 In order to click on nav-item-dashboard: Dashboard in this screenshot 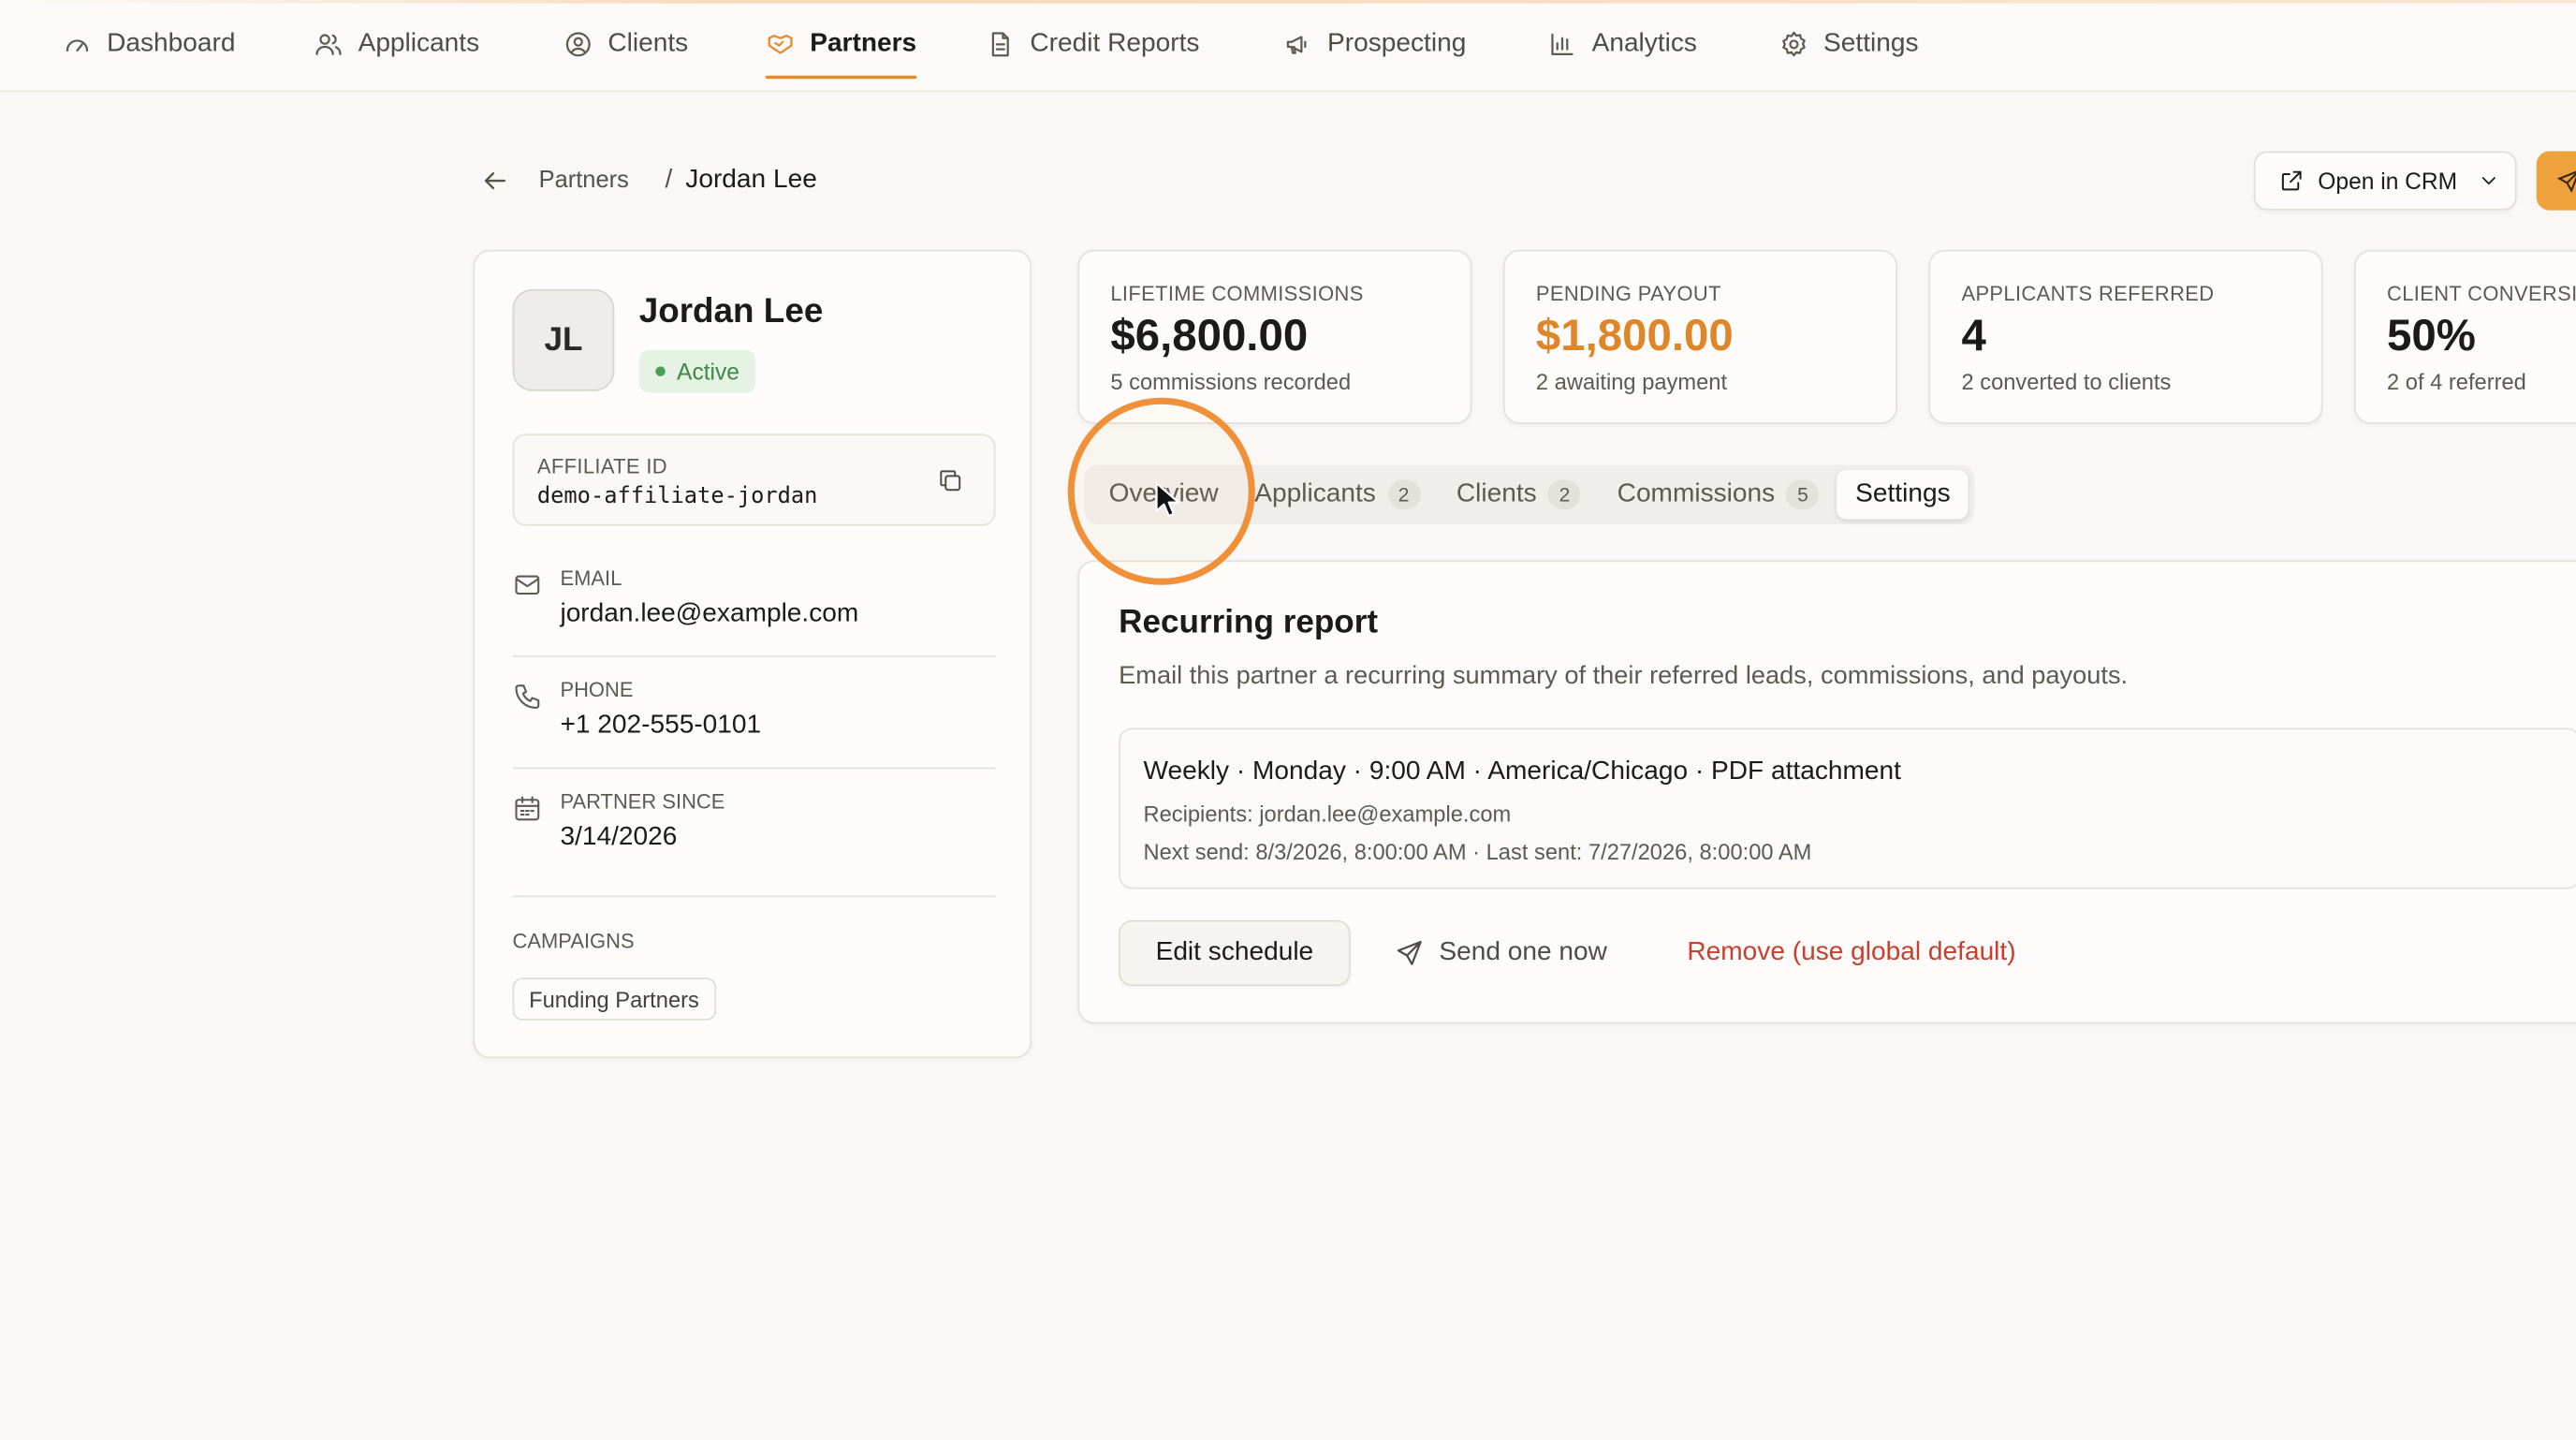, I will do `click(149, 44)`.